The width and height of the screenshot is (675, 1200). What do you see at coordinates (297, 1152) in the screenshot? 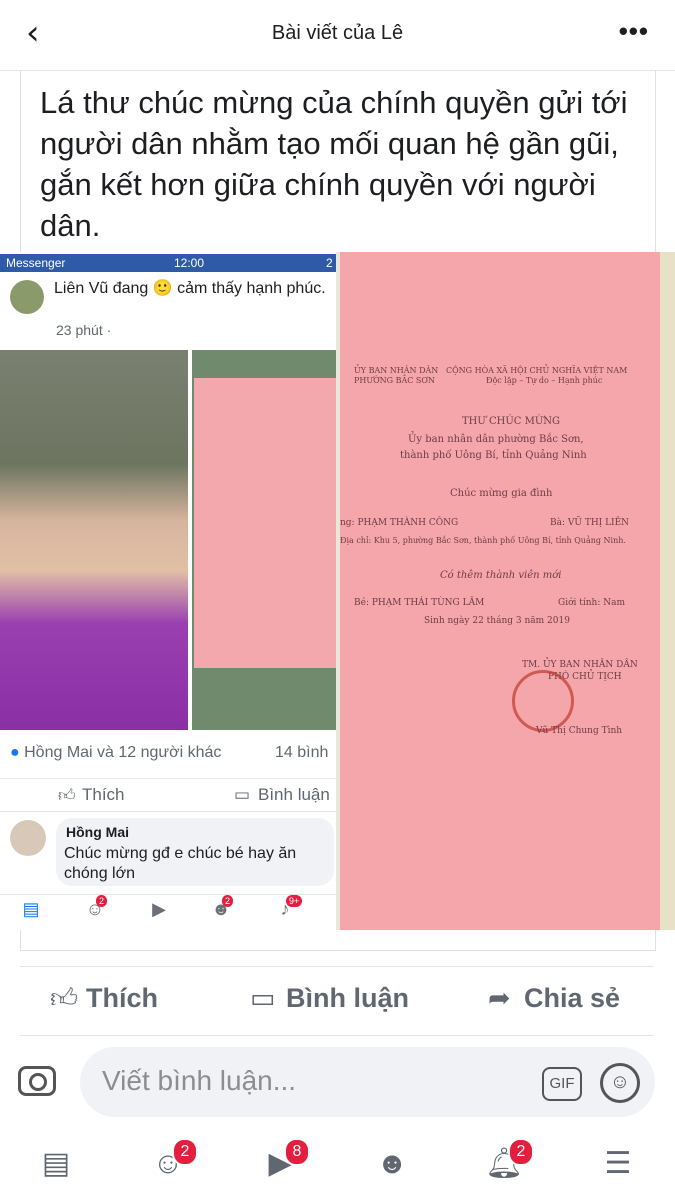
I see `watch-badge: 8` at bounding box center [297, 1152].